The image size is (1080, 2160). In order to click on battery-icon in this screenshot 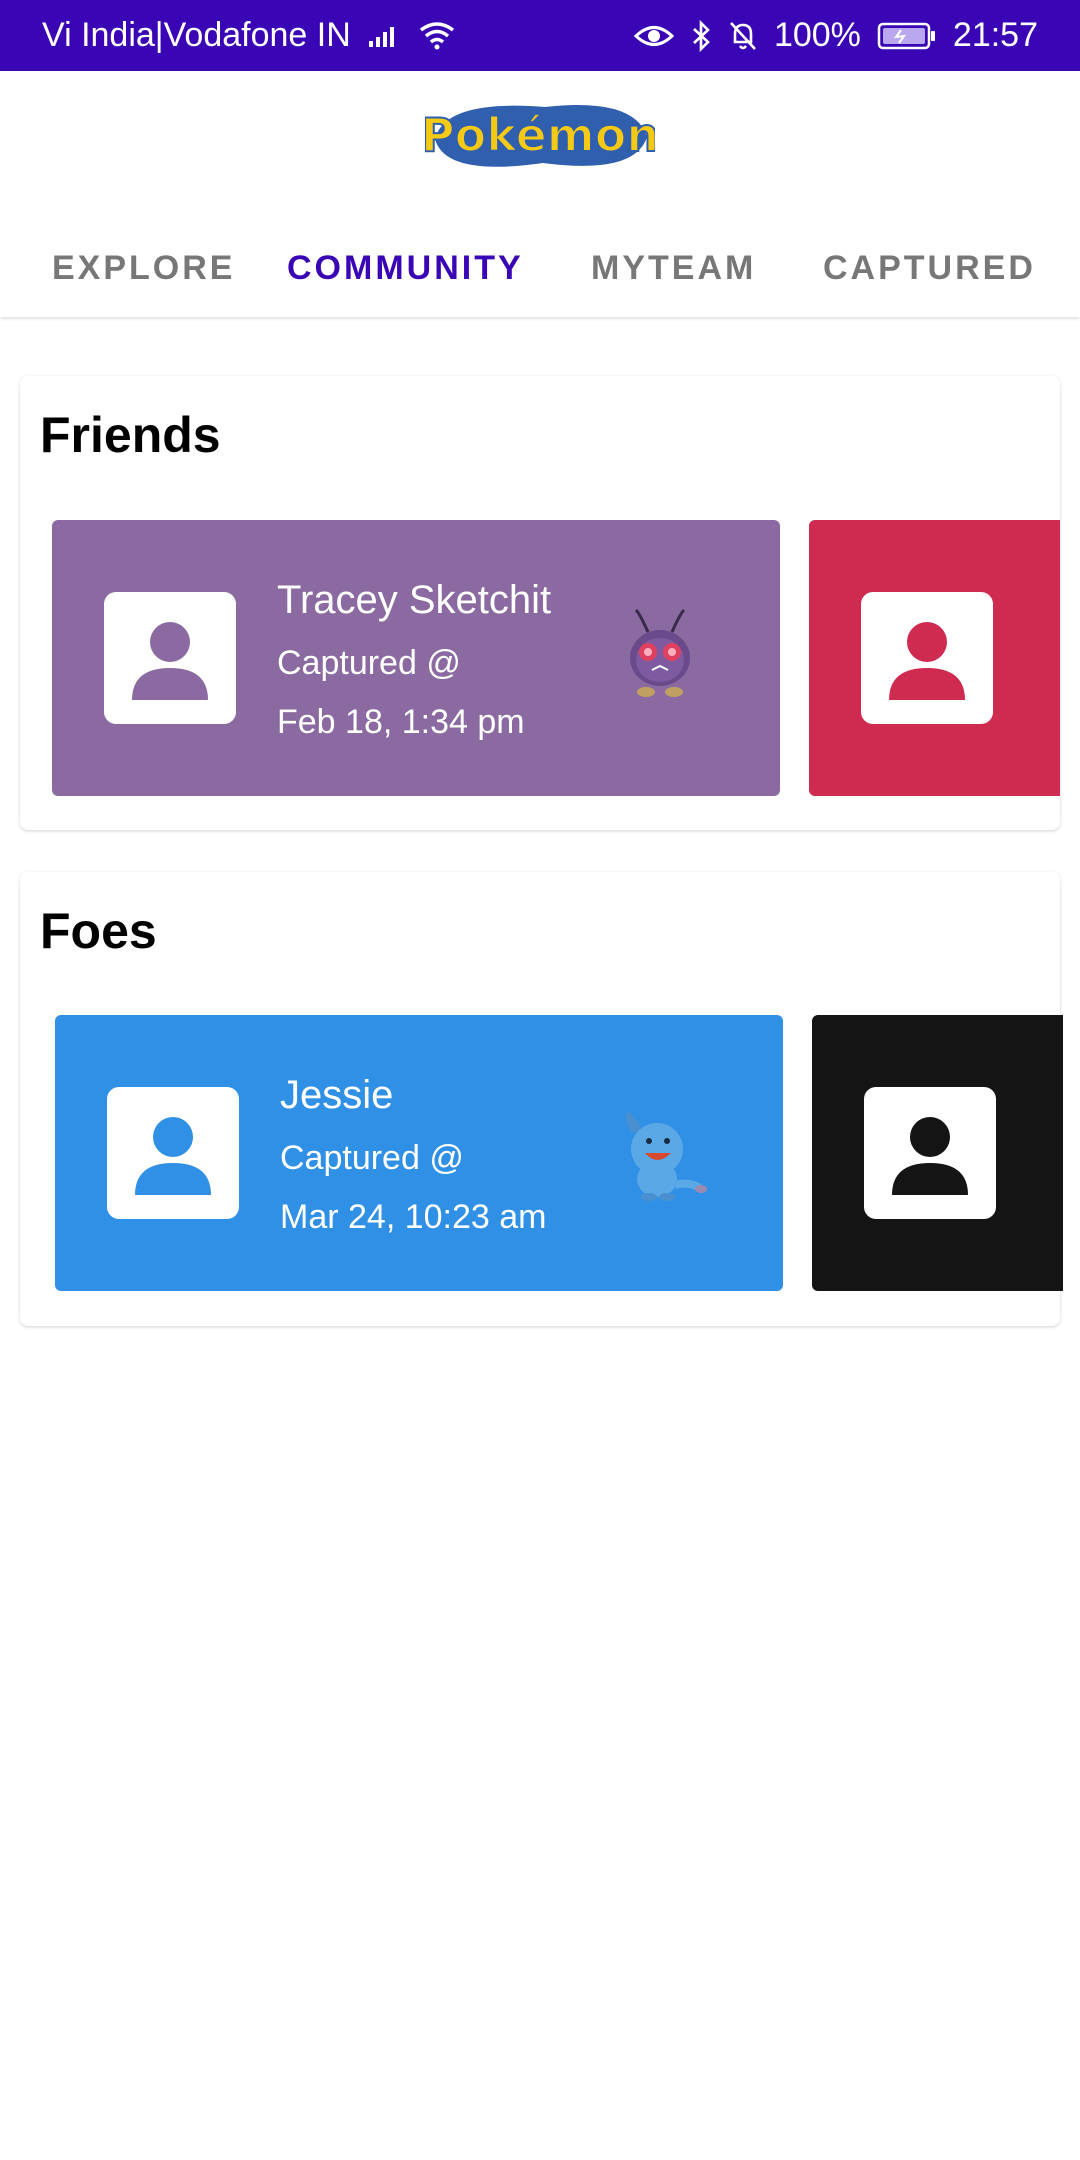, I will do `click(907, 36)`.